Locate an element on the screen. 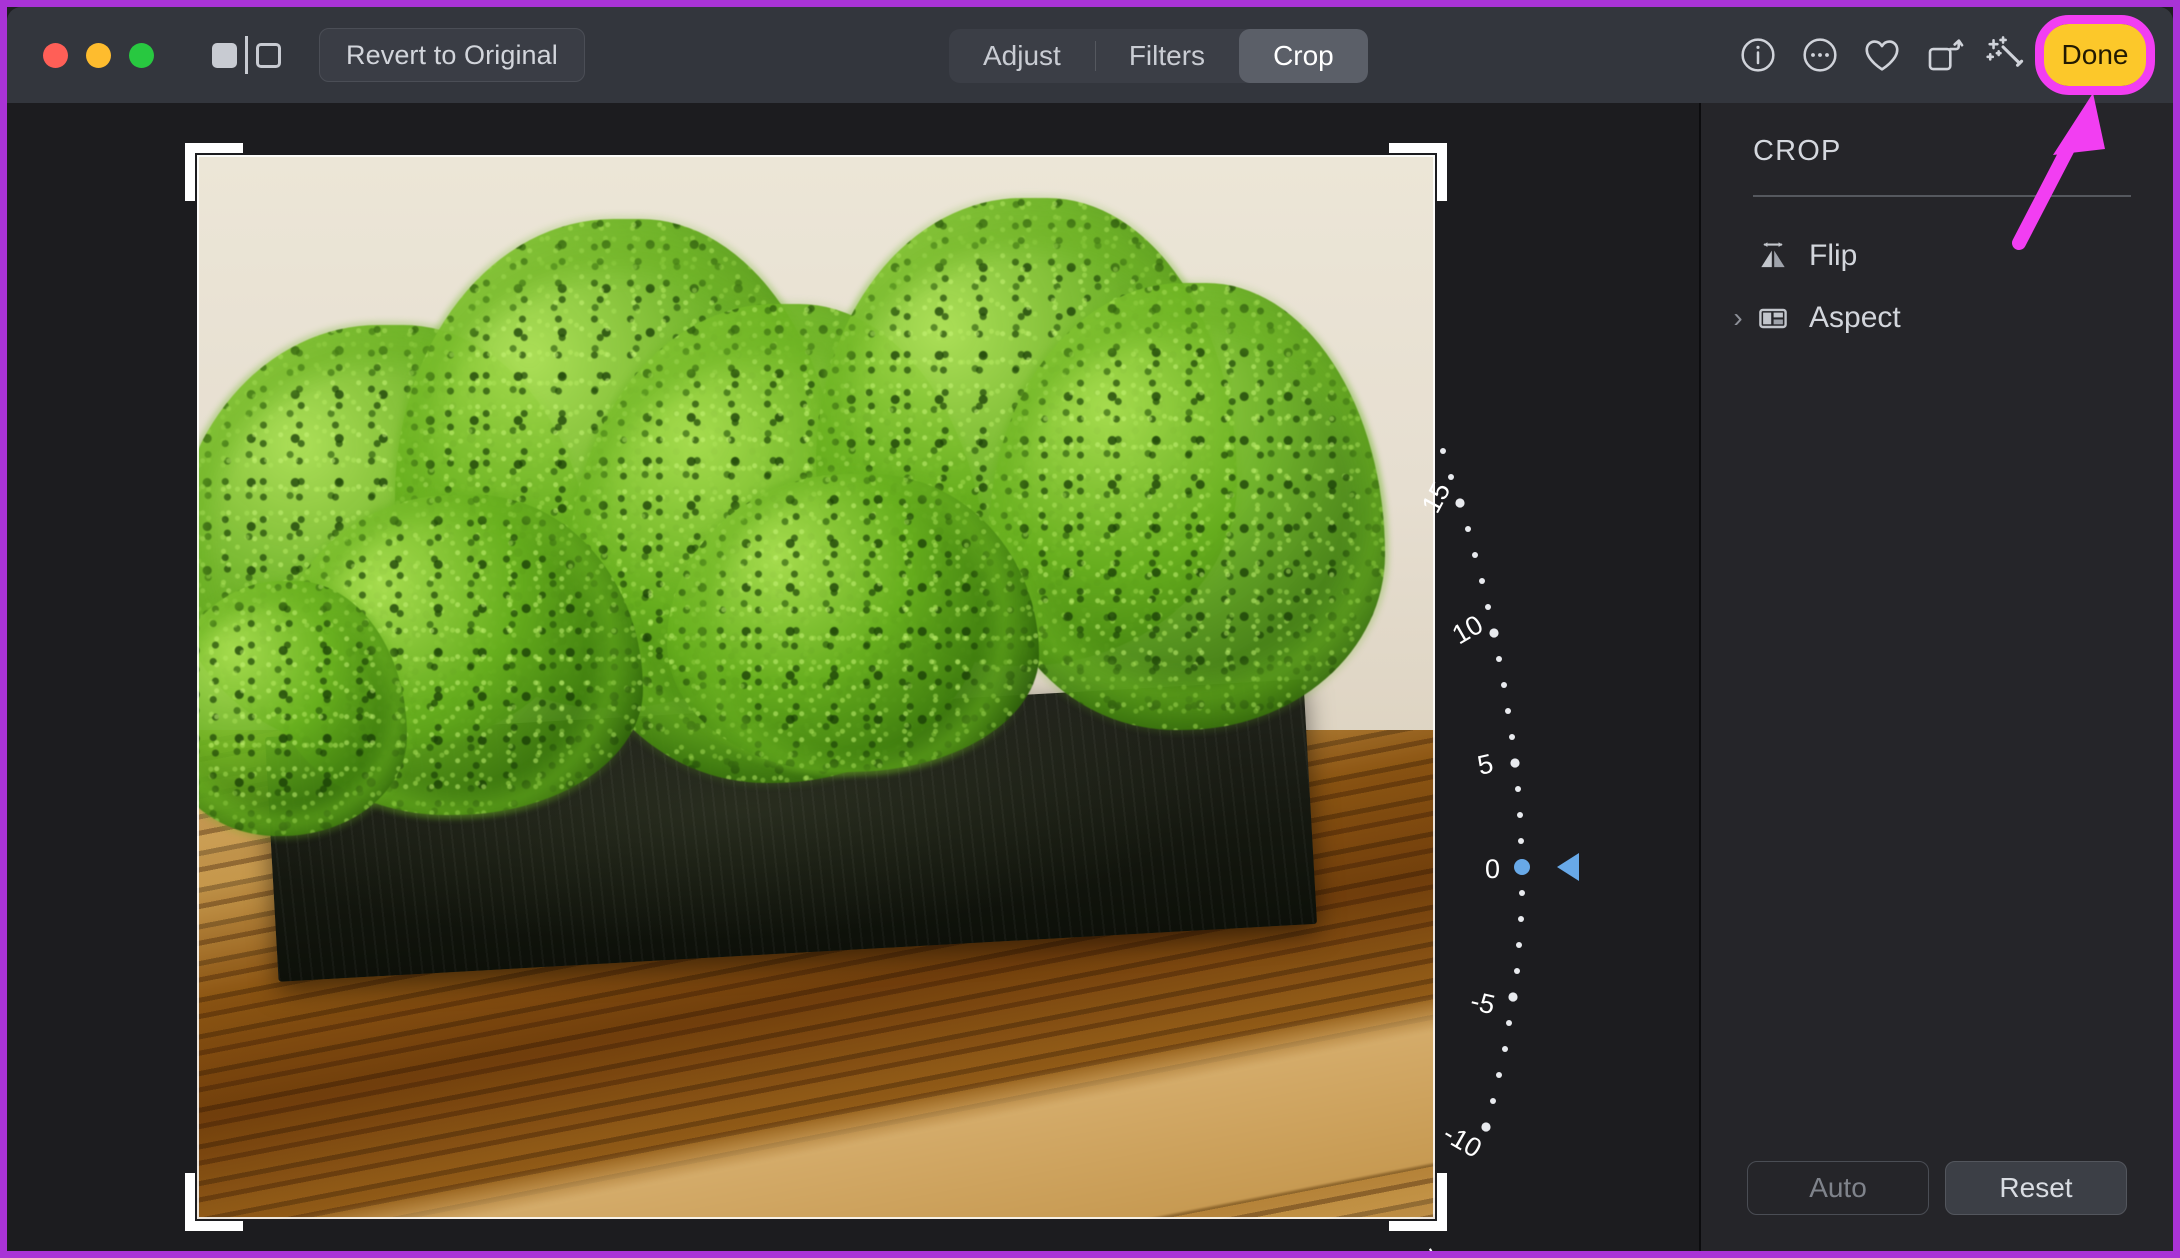 This screenshot has width=2180, height=1258. revert-label: Revert to Original is located at coordinates (452, 54).